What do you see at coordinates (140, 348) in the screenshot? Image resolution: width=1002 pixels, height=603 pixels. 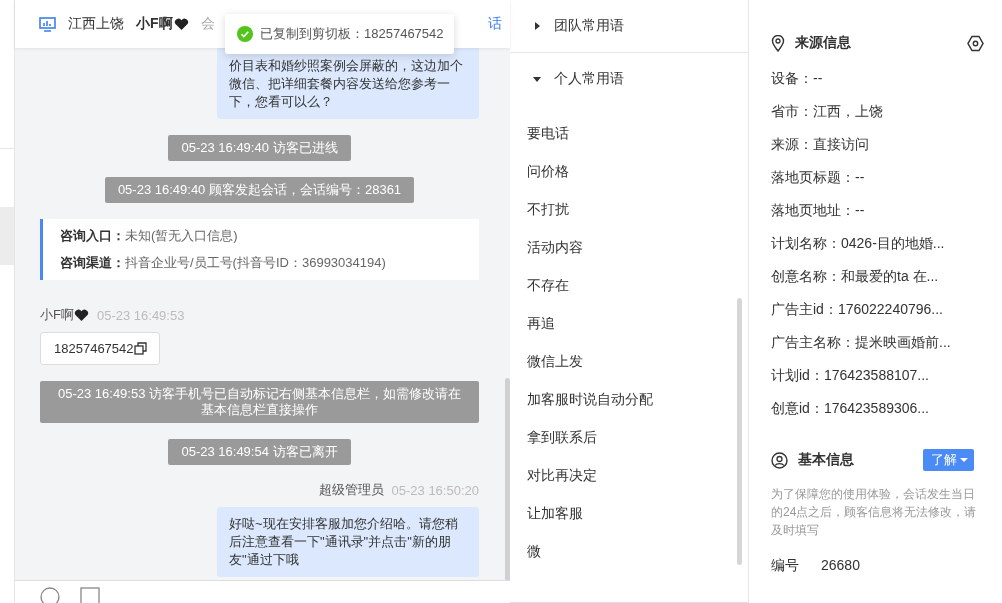 I see `copy-icon` at bounding box center [140, 348].